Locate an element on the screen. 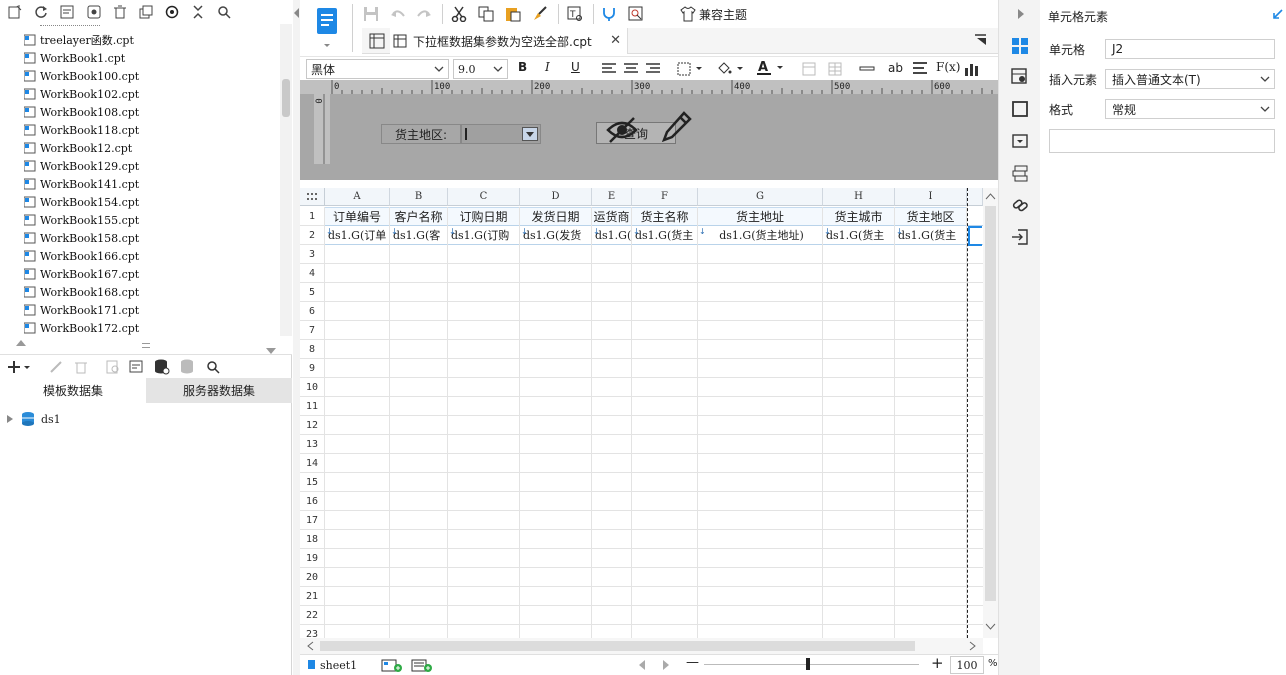  row-header: 5 is located at coordinates (312, 292).